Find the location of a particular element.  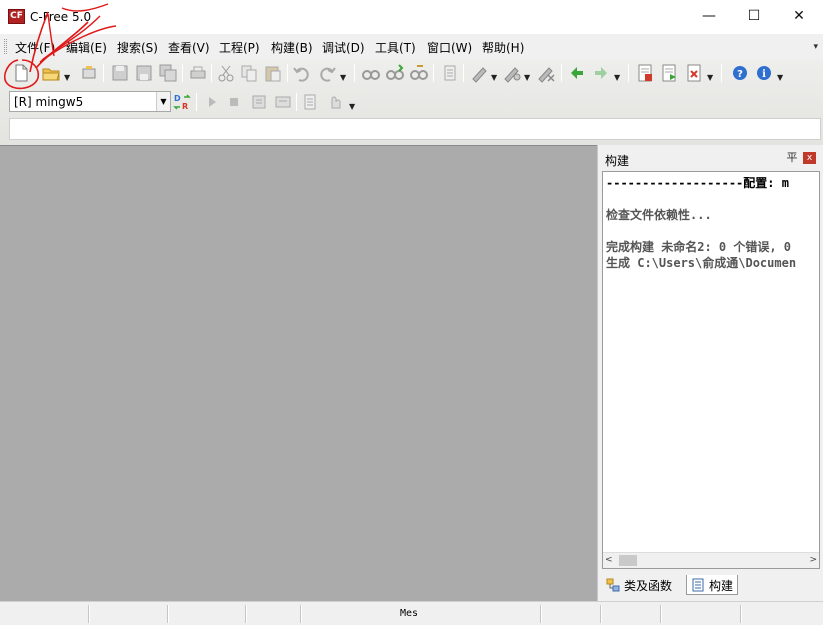

menu-search: 搜索(S) is located at coordinates (137, 47).